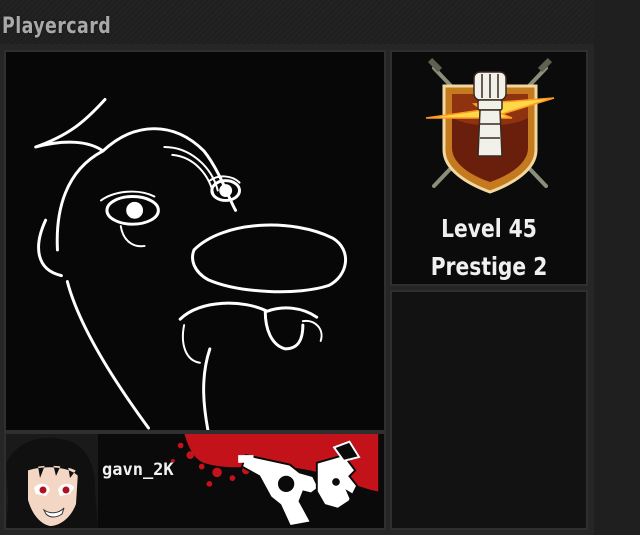  What do you see at coordinates (617, 267) in the screenshot?
I see `background-strip` at bounding box center [617, 267].